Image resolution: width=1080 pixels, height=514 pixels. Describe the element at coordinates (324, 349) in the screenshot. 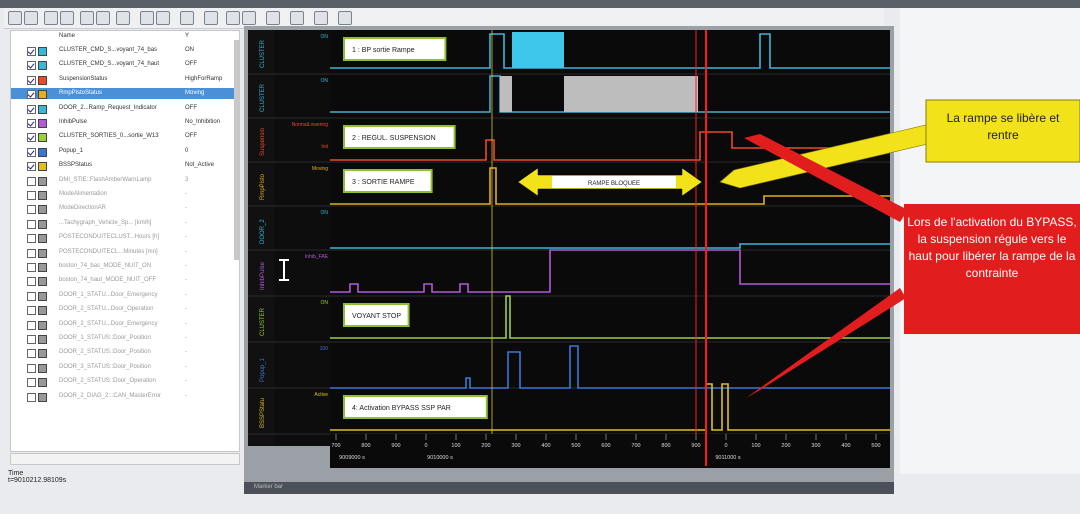

I see `lane-level-top: 100` at that location.